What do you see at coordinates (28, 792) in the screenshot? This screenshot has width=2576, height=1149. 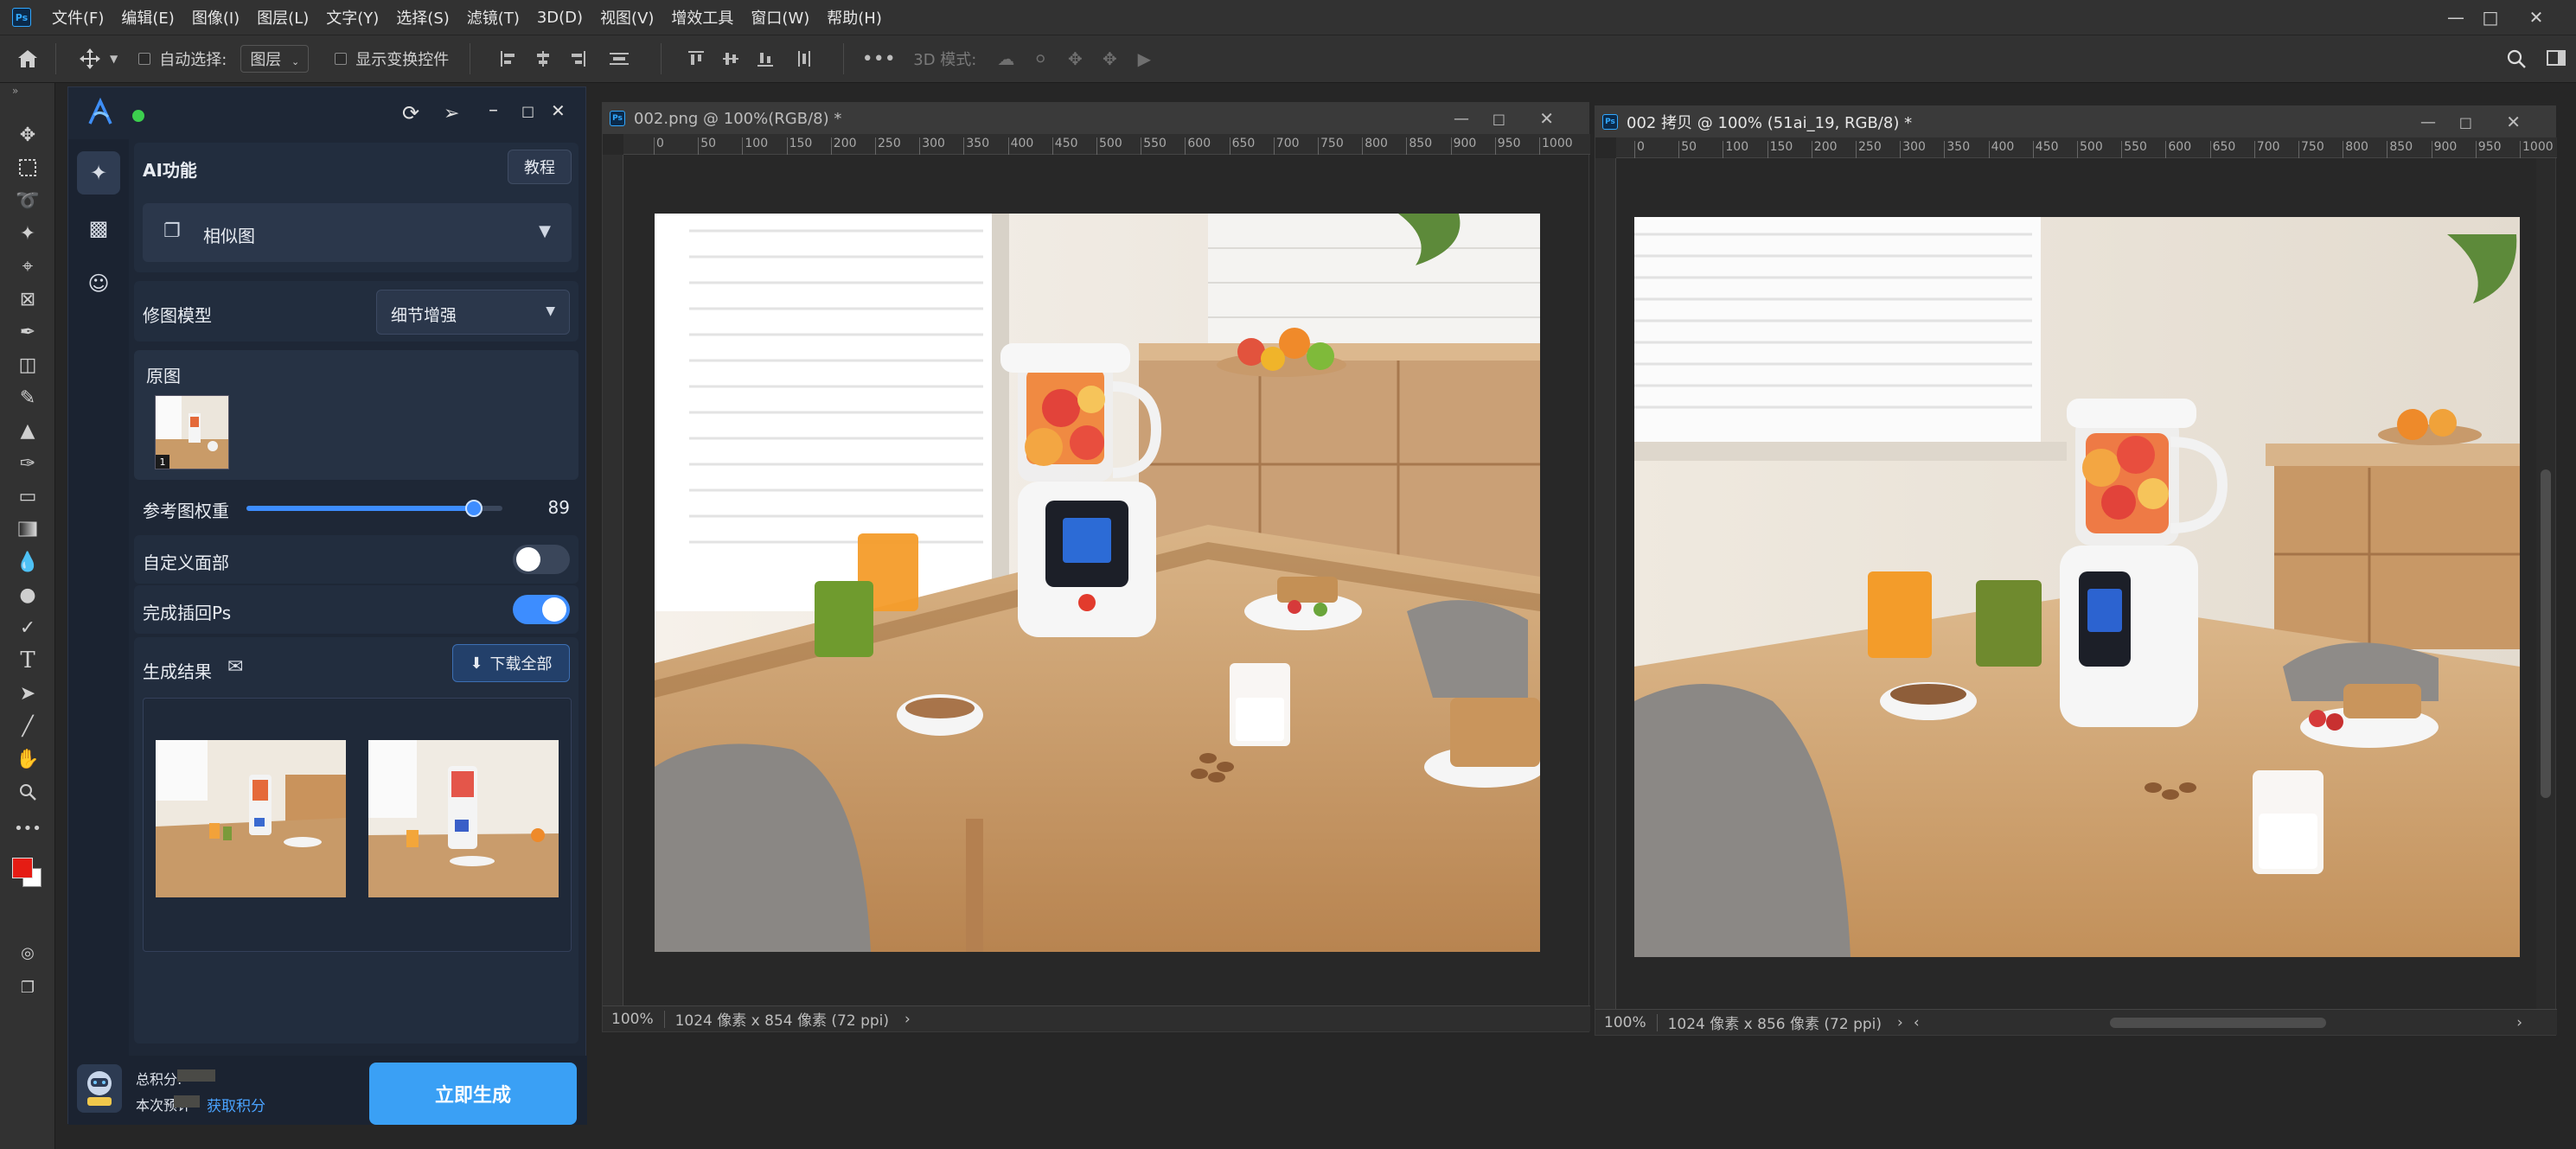 I see `zoom-tool-icon` at bounding box center [28, 792].